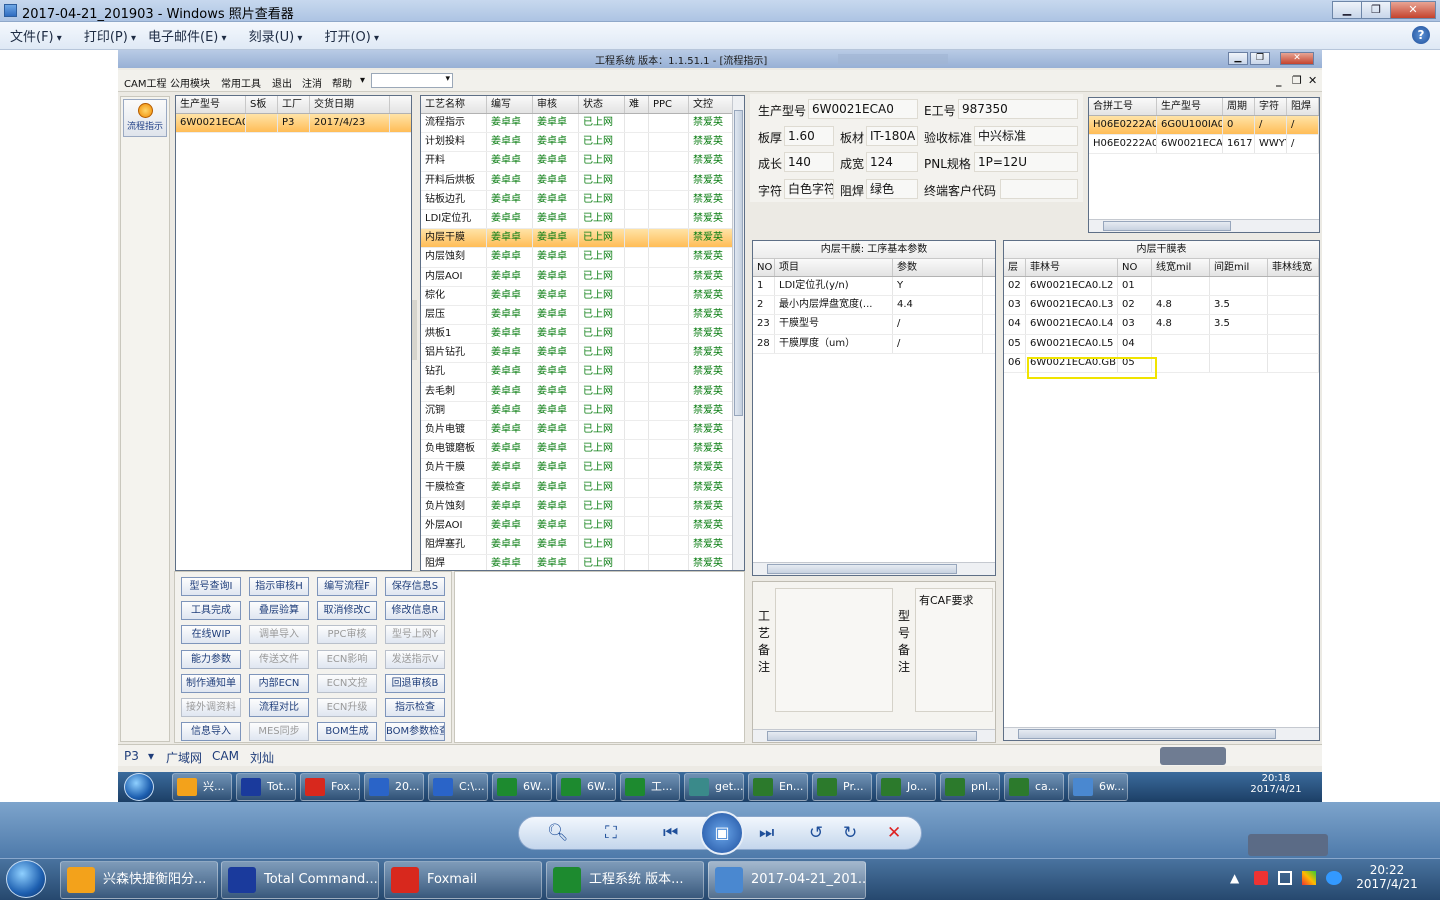 Image resolution: width=1440 pixels, height=900 pixels. Describe the element at coordinates (26, 879) in the screenshot. I see `start-button-icon` at that location.